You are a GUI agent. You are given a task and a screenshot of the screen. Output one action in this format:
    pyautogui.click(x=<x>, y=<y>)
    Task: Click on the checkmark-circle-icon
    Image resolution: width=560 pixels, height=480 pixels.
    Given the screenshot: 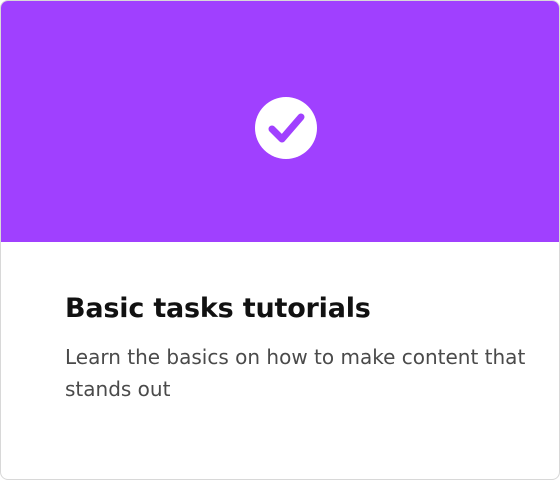 What is the action you would take?
    pyautogui.click(x=286, y=128)
    